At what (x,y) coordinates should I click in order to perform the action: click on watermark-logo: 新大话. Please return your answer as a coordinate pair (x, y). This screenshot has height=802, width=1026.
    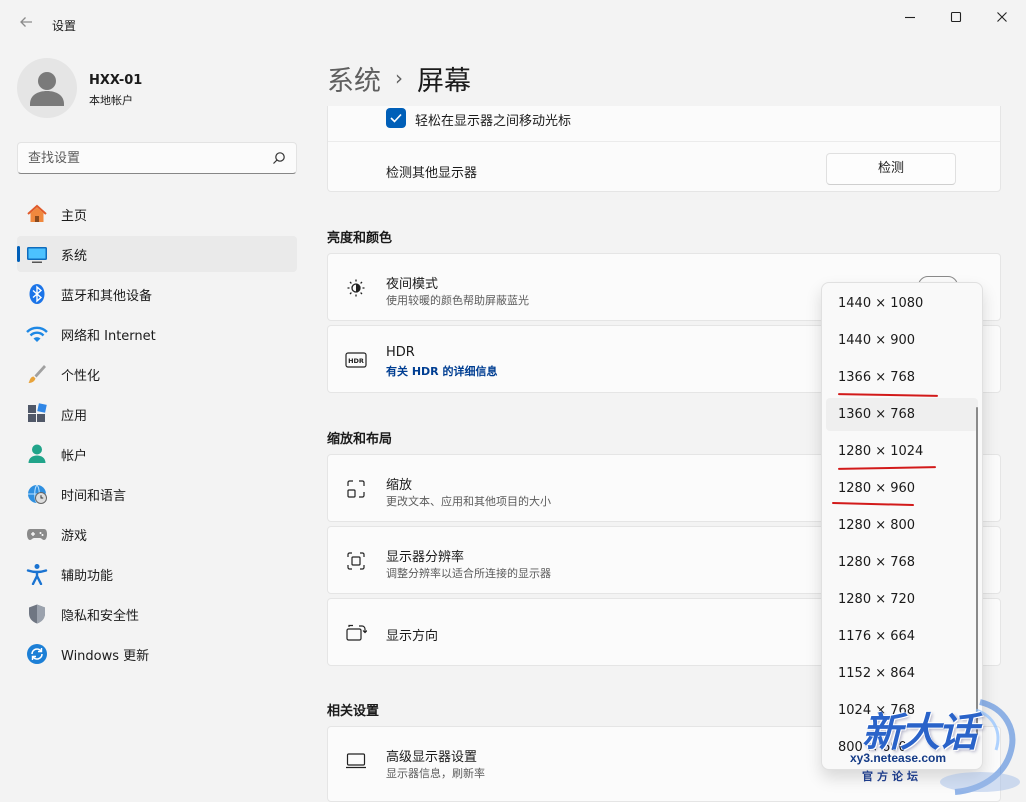
    Looking at the image, I should click on (920, 732).